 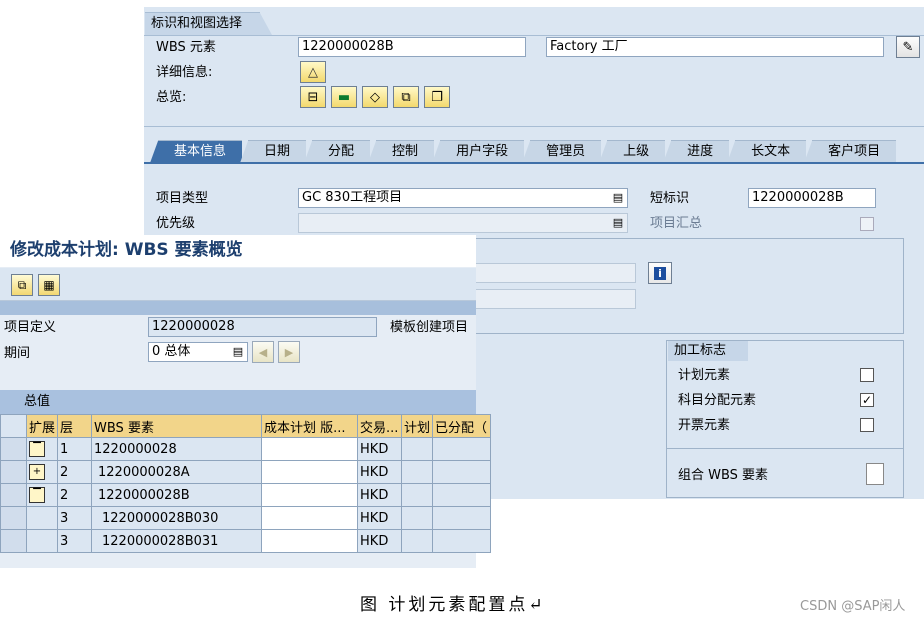 I want to click on detail-label: 详细信息:, so click(x=184, y=72).